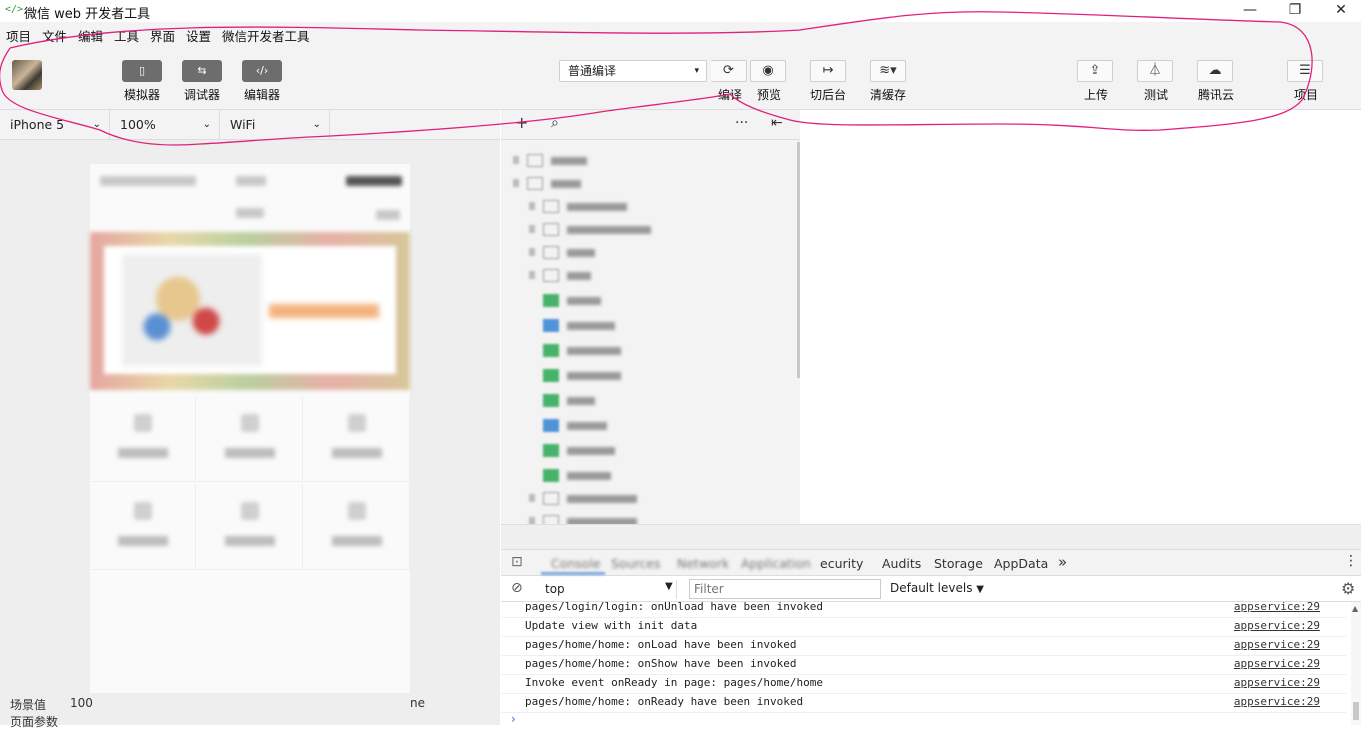 Image resolution: width=1361 pixels, height=730 pixels. What do you see at coordinates (703, 563) in the screenshot?
I see `tab-network: Network` at bounding box center [703, 563].